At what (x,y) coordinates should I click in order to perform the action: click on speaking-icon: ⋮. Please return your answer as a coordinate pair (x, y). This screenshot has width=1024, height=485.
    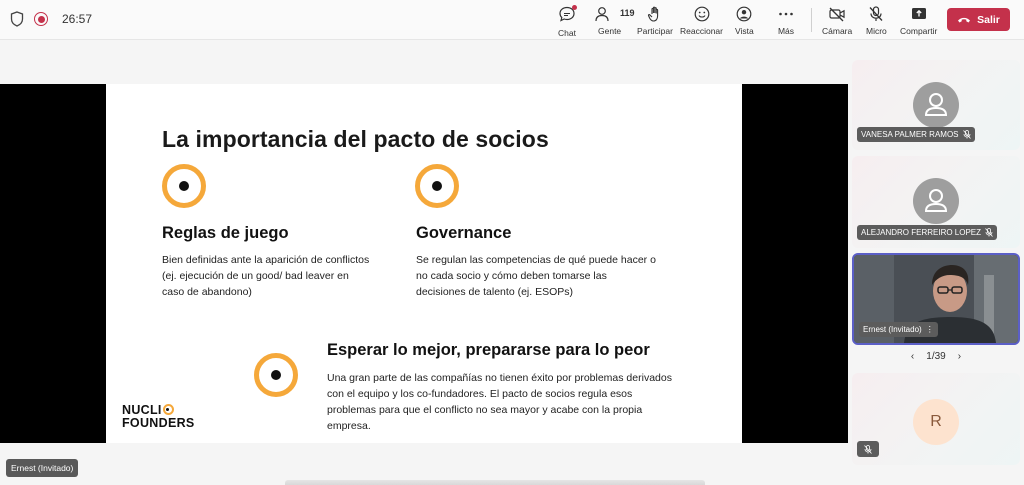
    Looking at the image, I should click on (929, 329).